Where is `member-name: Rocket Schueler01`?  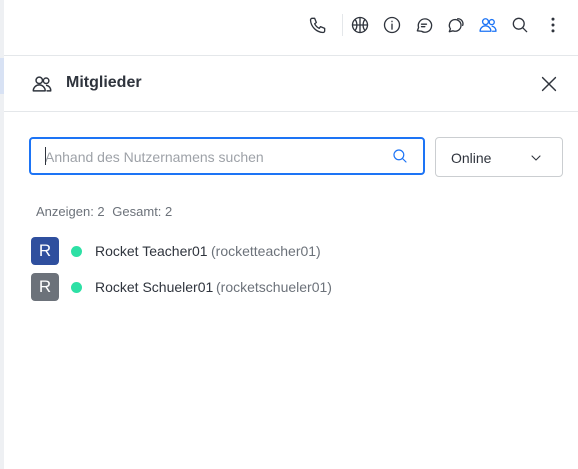 member-name: Rocket Schueler01 is located at coordinates (154, 287).